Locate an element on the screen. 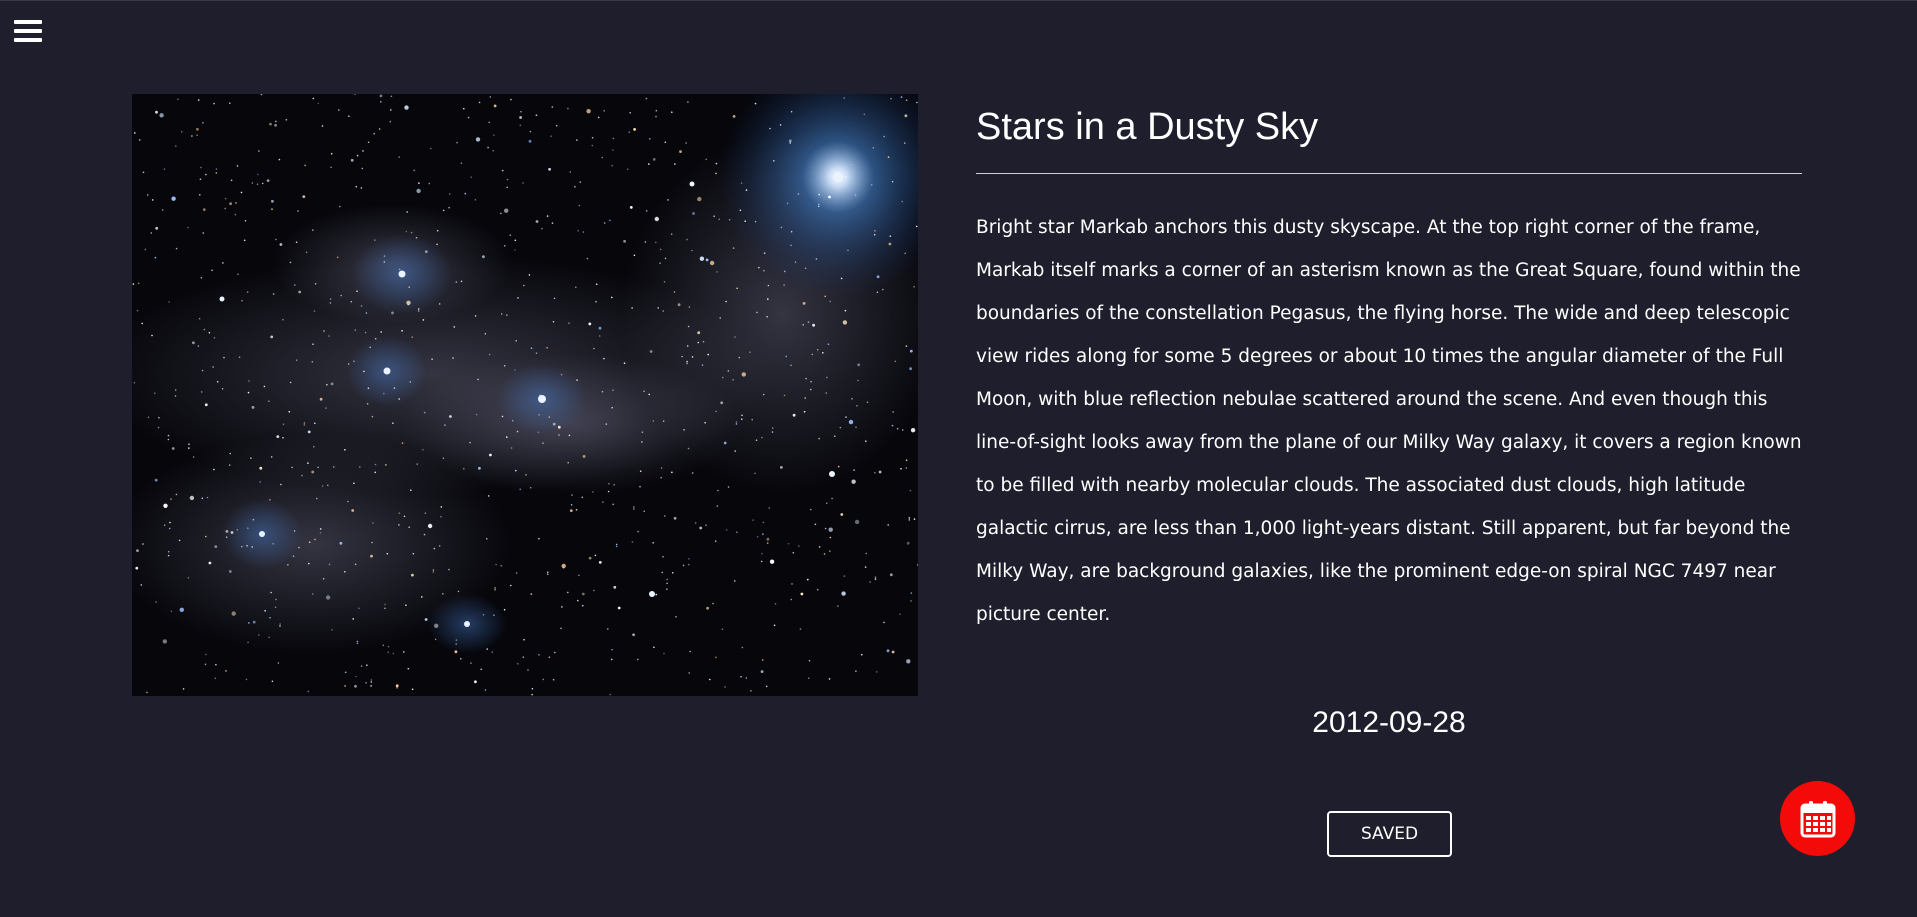 This screenshot has width=1917, height=917. calendar-icon is located at coordinates (1817, 818).